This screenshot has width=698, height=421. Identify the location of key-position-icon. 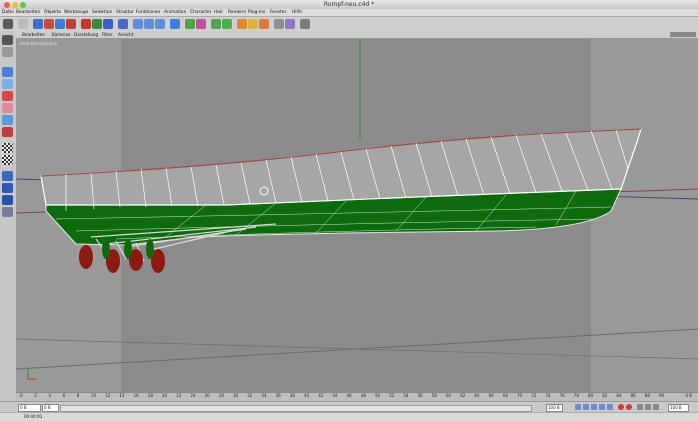
(640, 407).